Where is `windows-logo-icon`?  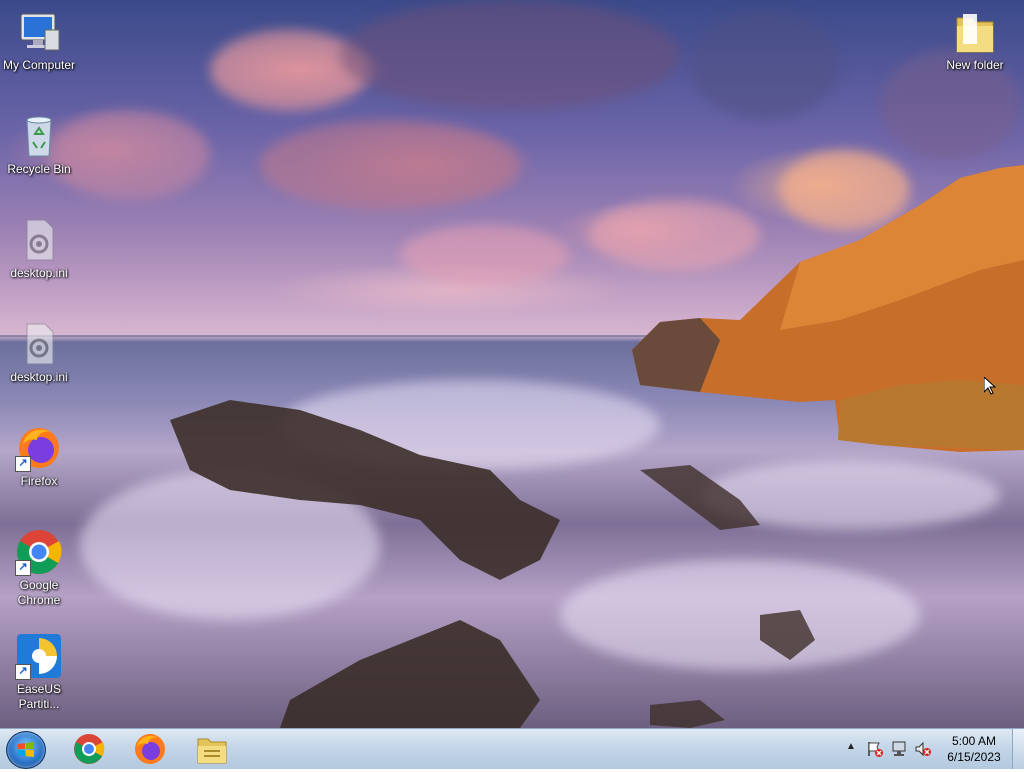 windows-logo-icon is located at coordinates (26, 749).